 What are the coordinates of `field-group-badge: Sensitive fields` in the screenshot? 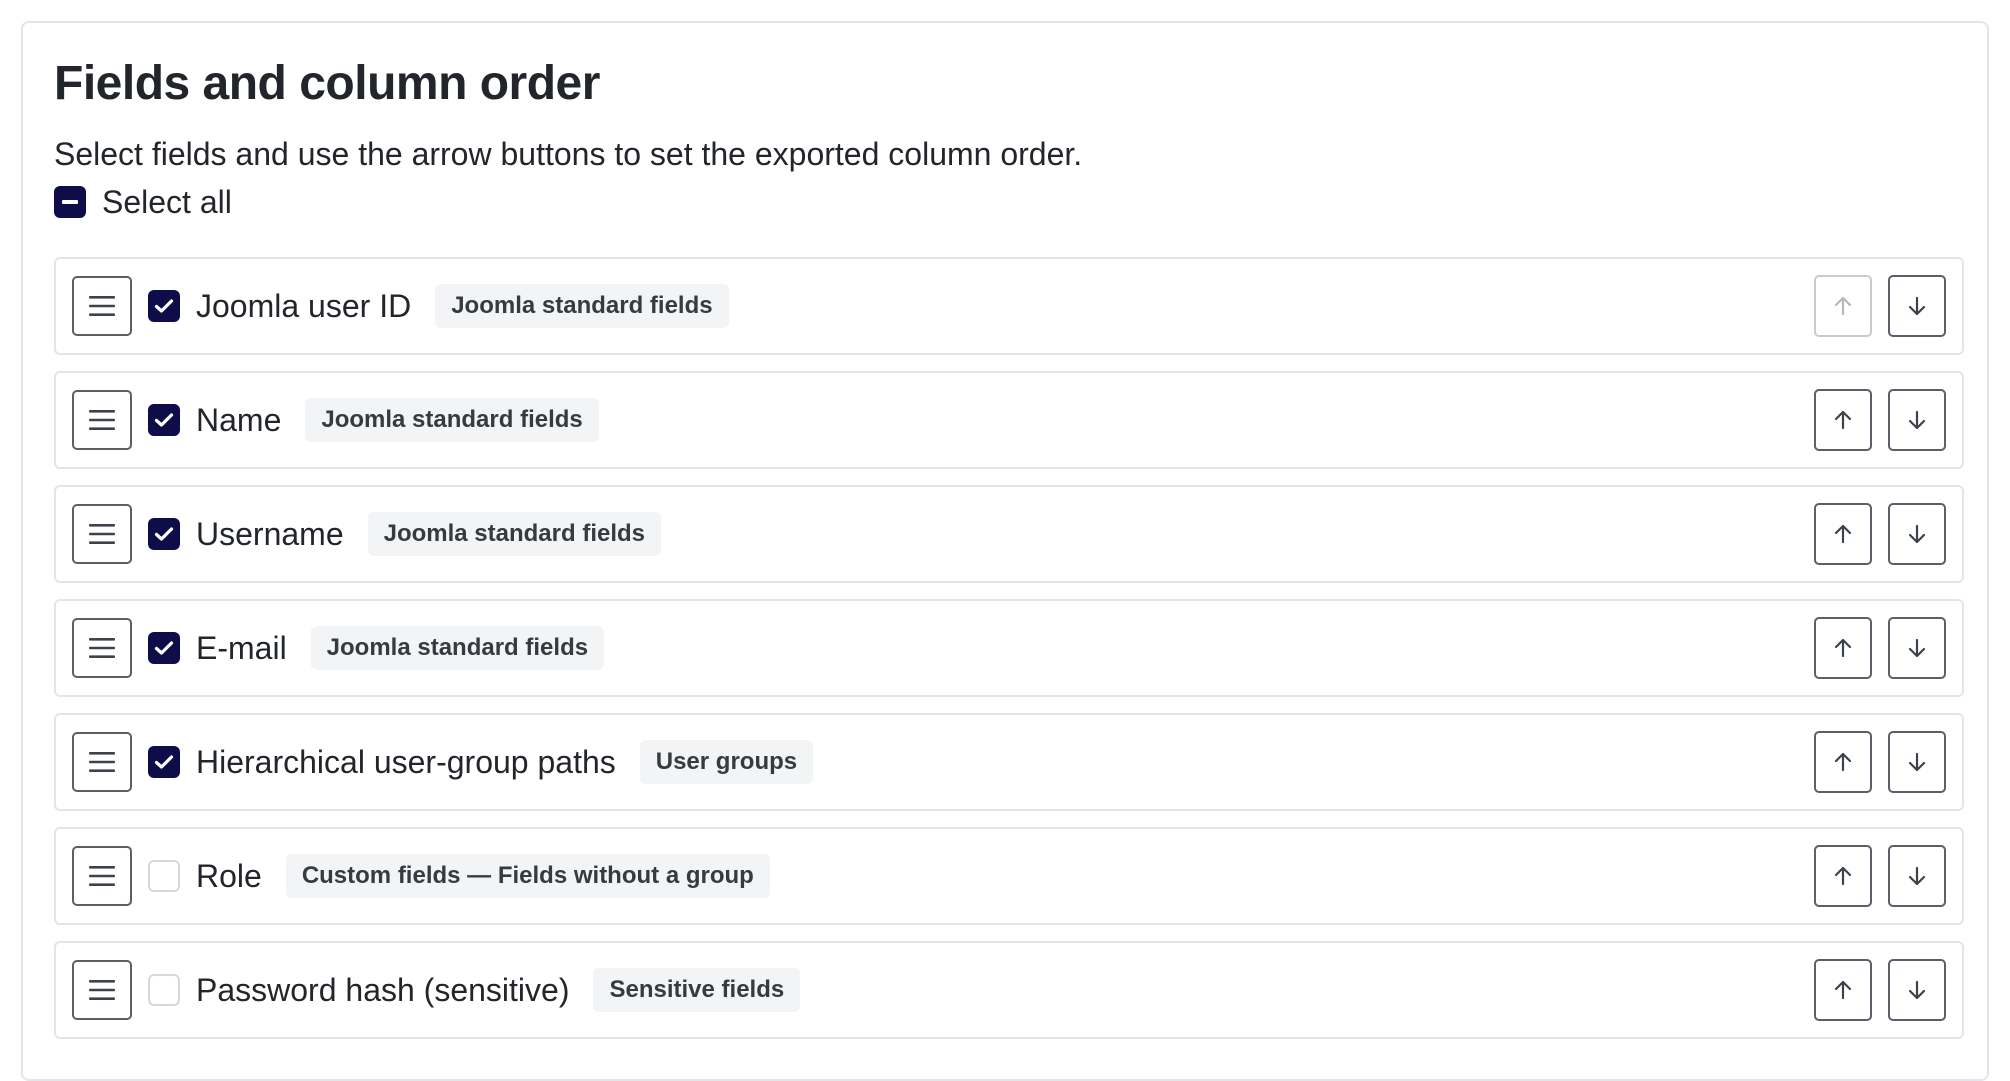 It's located at (697, 990).